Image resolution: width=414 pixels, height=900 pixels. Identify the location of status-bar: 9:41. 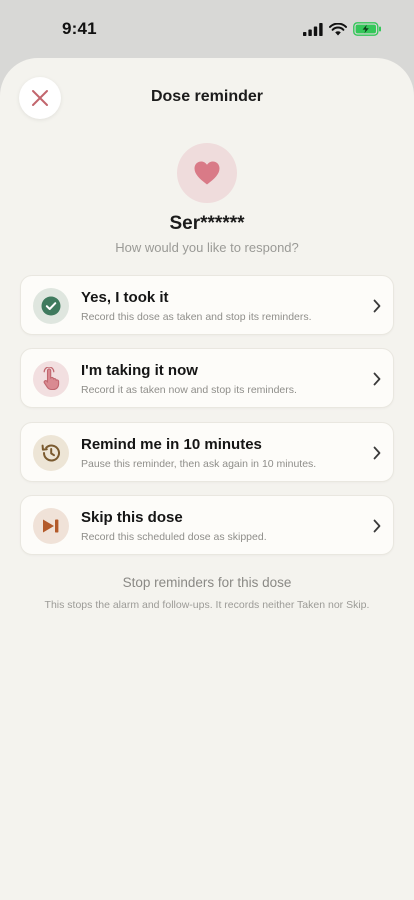
(207, 30).